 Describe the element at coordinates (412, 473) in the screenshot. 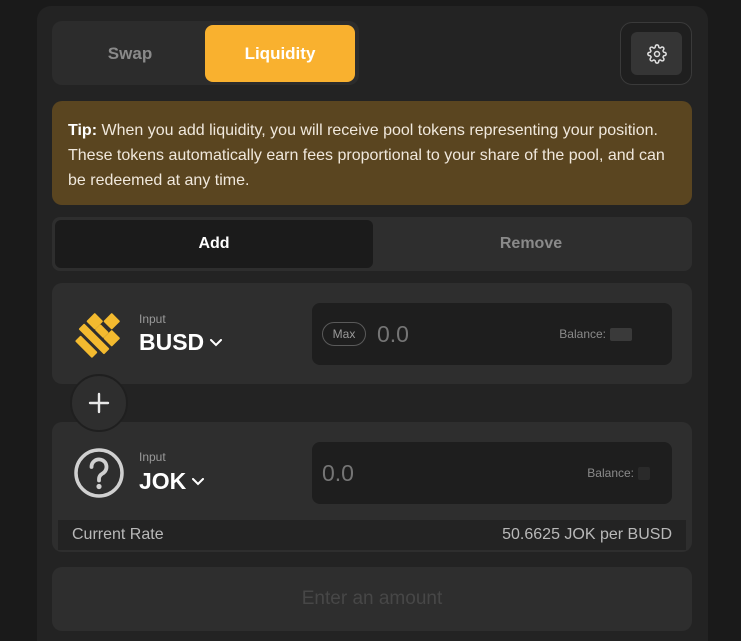

I see `amount-input-b` at that location.